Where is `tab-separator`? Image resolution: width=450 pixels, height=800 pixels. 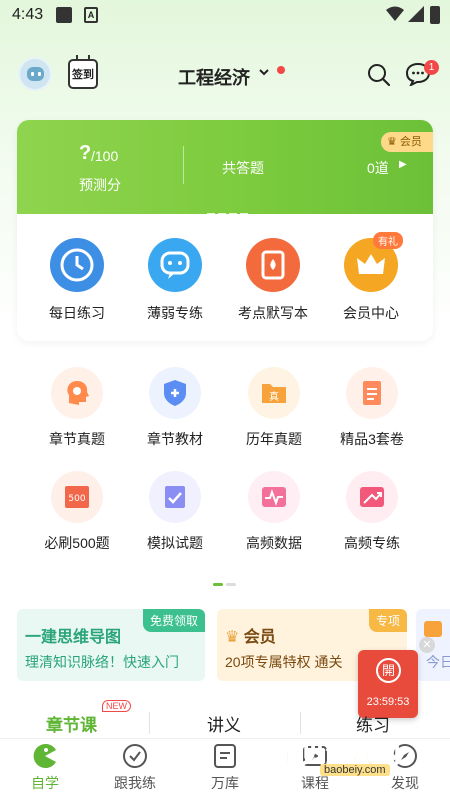
tab-separator is located at coordinates (149, 723).